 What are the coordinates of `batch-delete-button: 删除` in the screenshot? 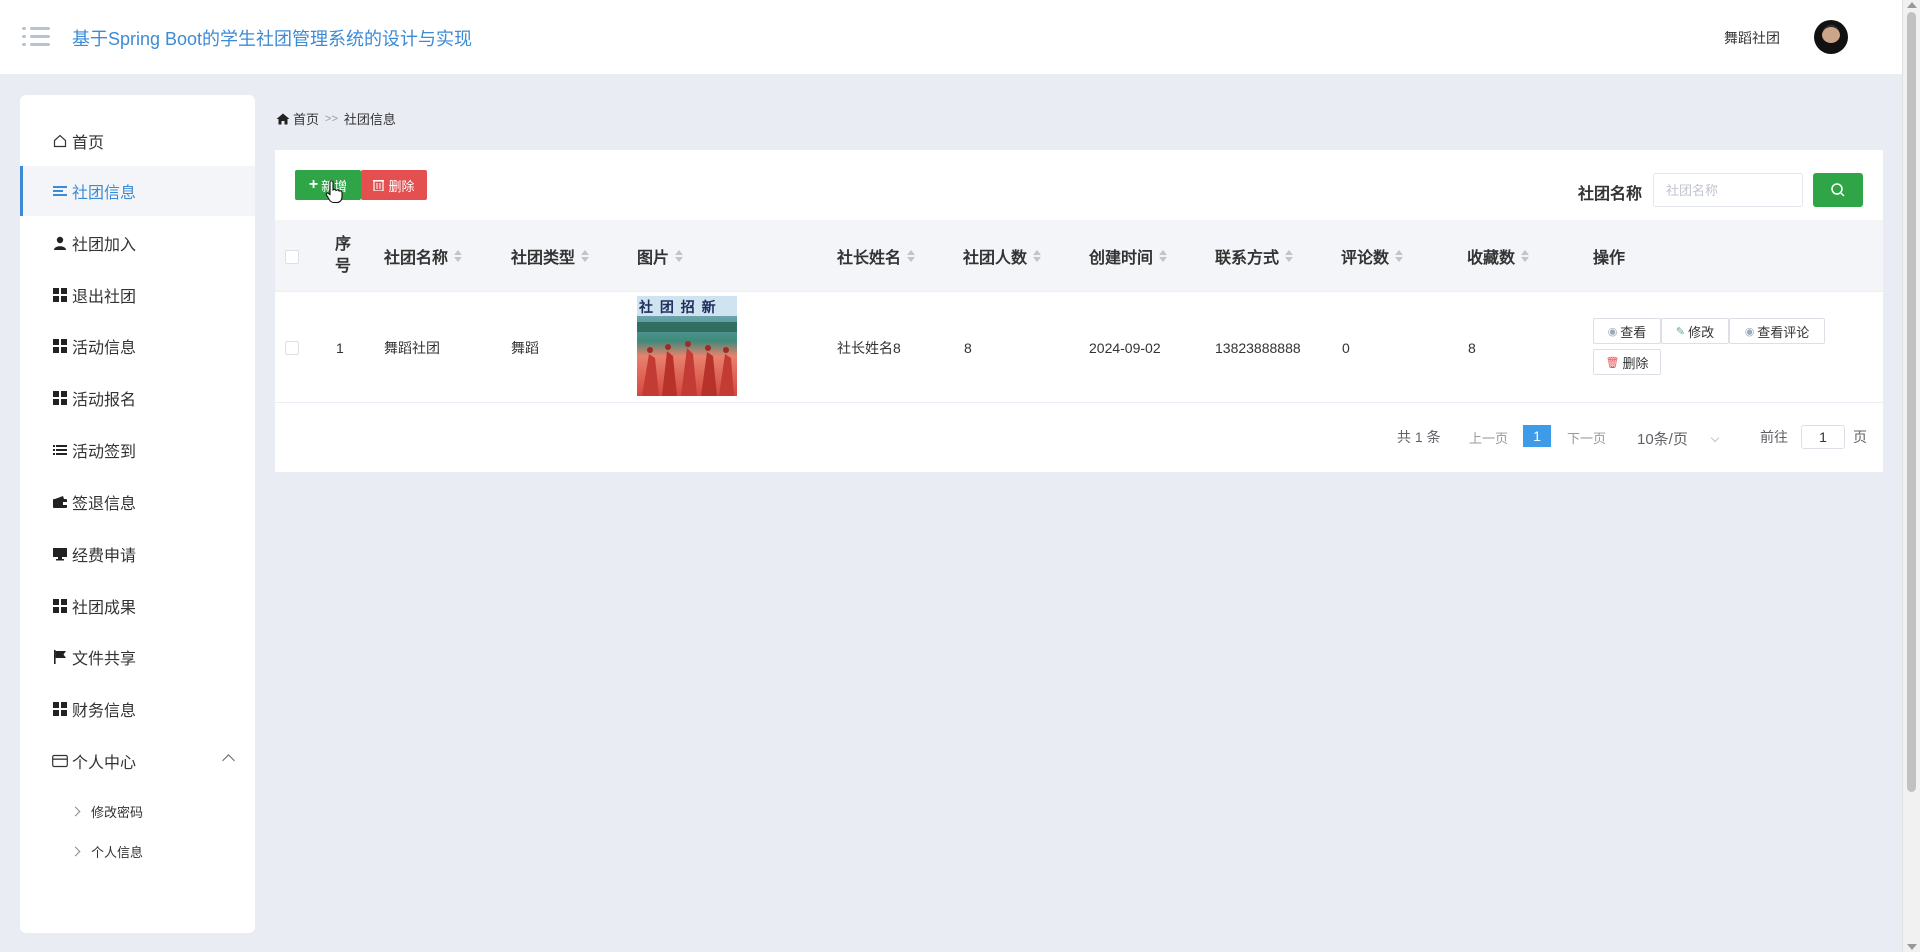 It's located at (394, 185).